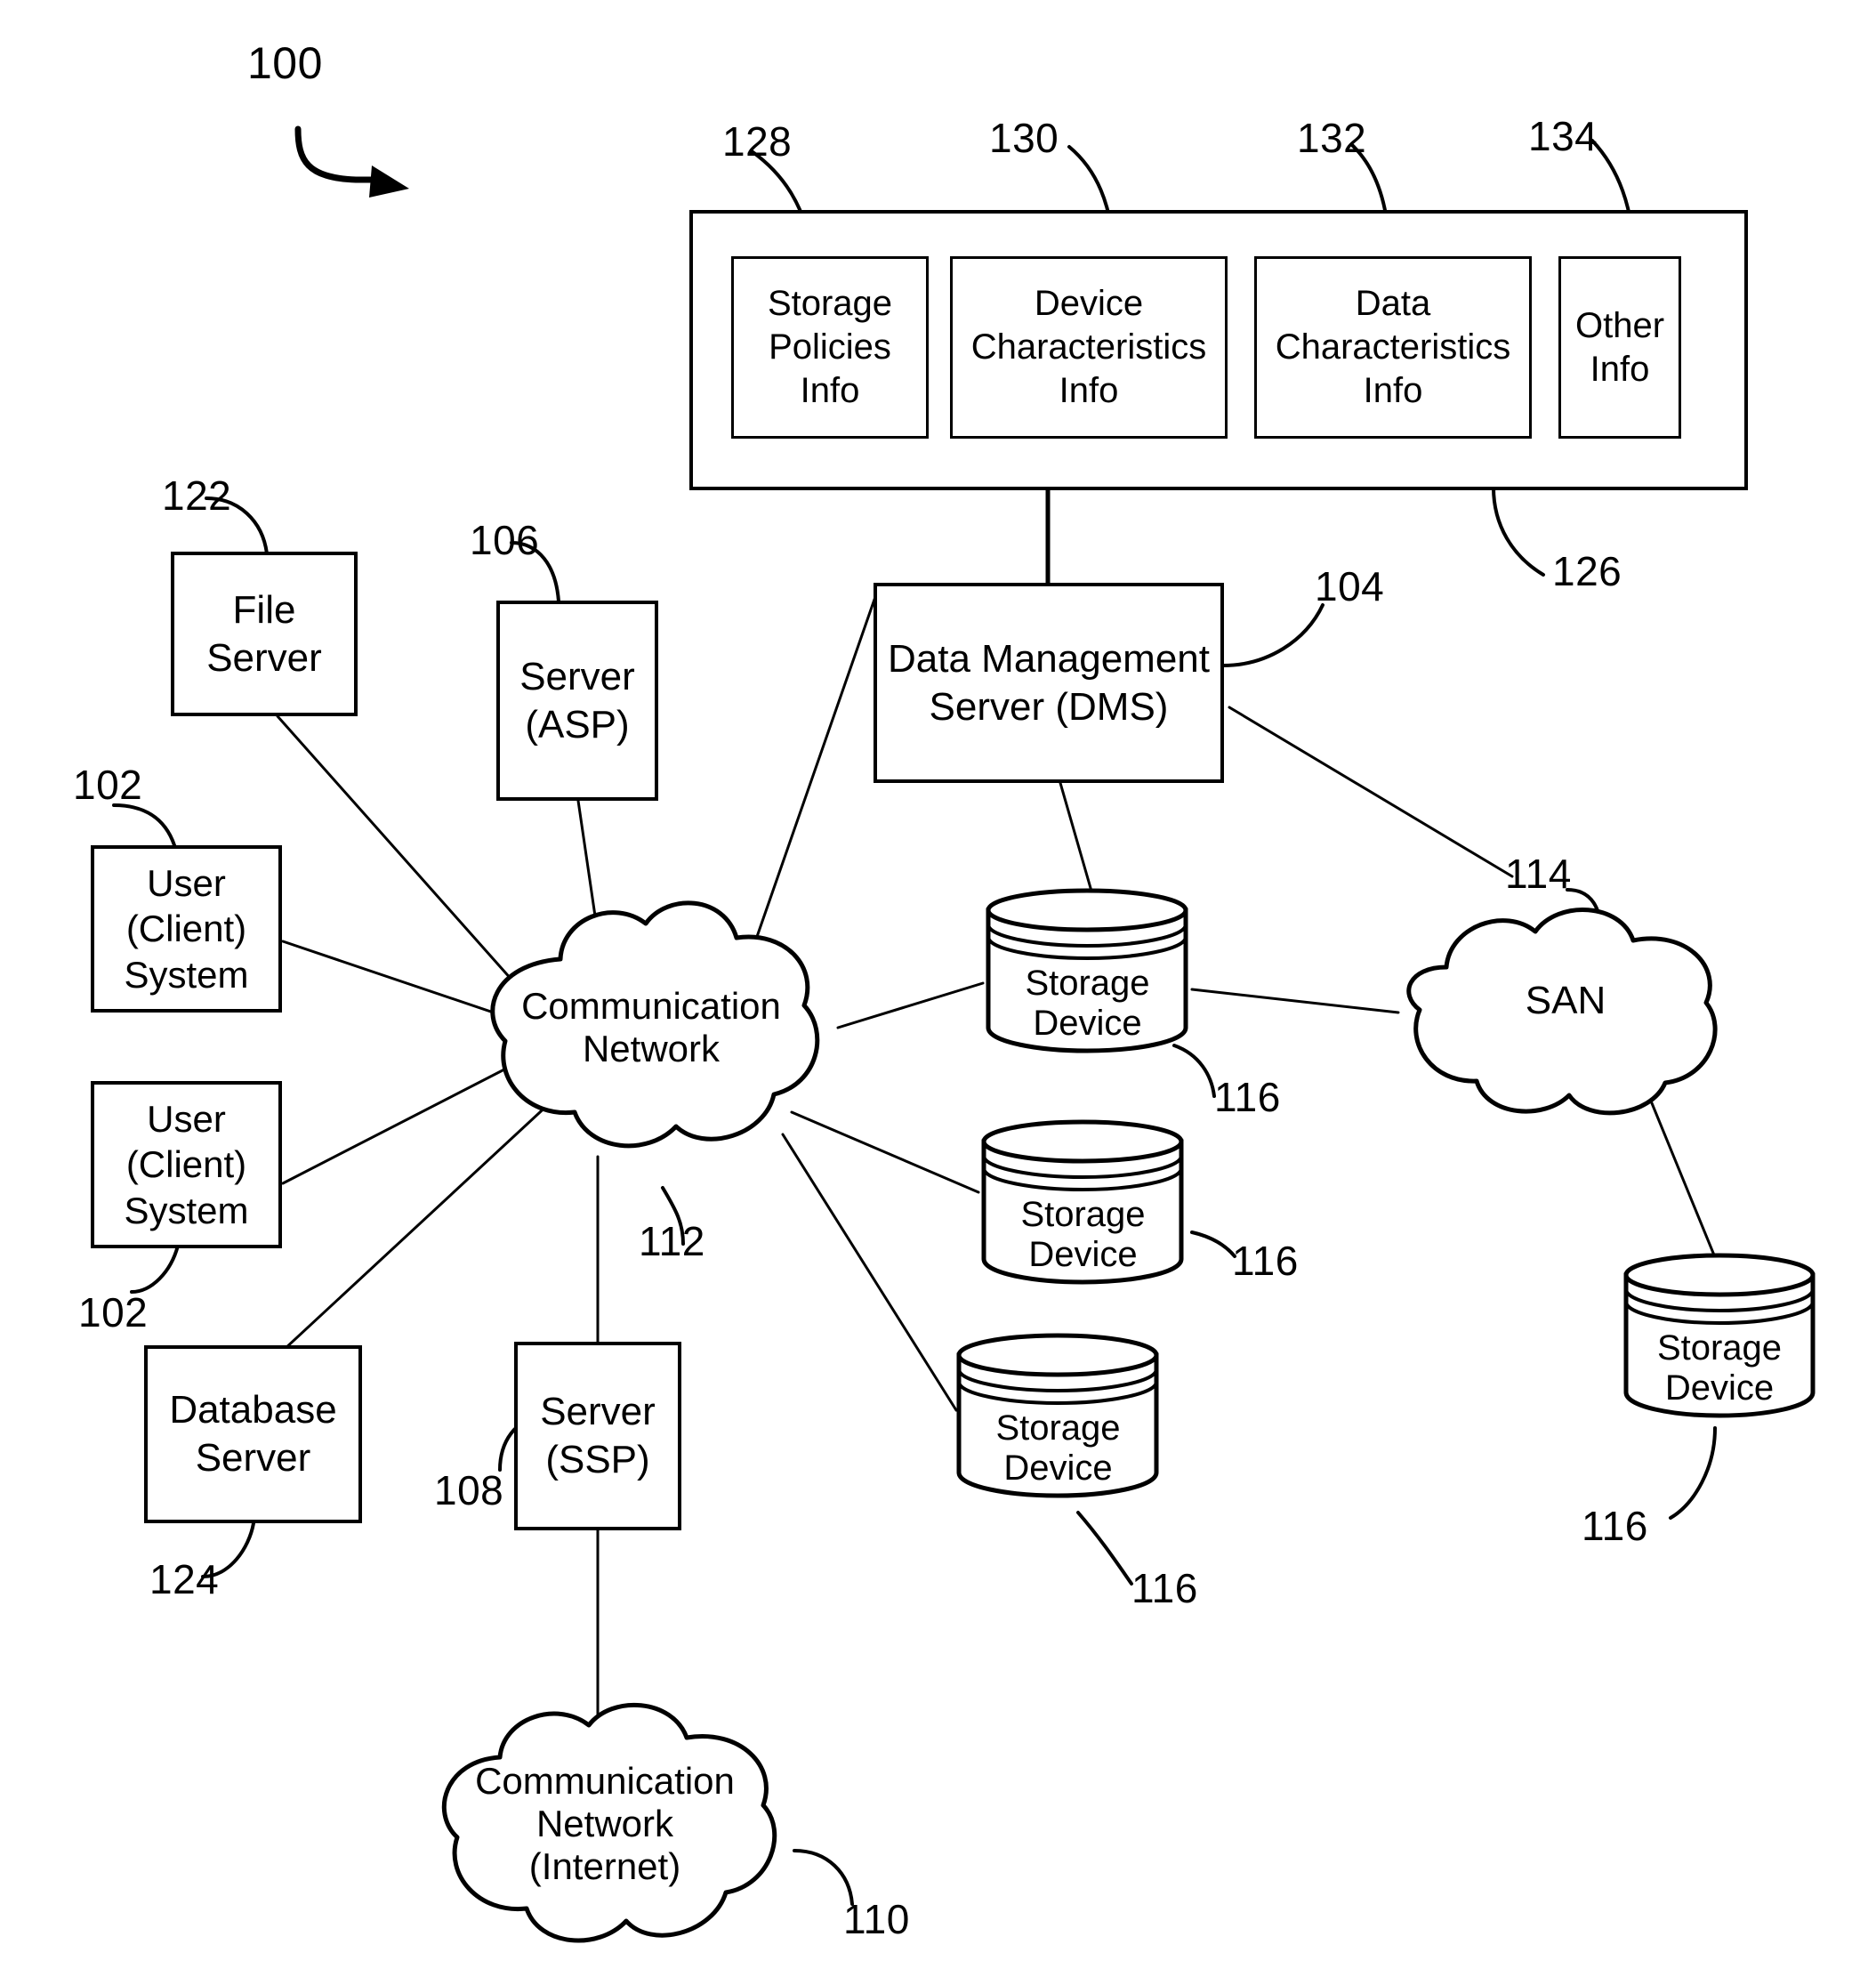 The width and height of the screenshot is (1876, 1985). What do you see at coordinates (184, 1579) in the screenshot?
I see `ref-124: 124` at bounding box center [184, 1579].